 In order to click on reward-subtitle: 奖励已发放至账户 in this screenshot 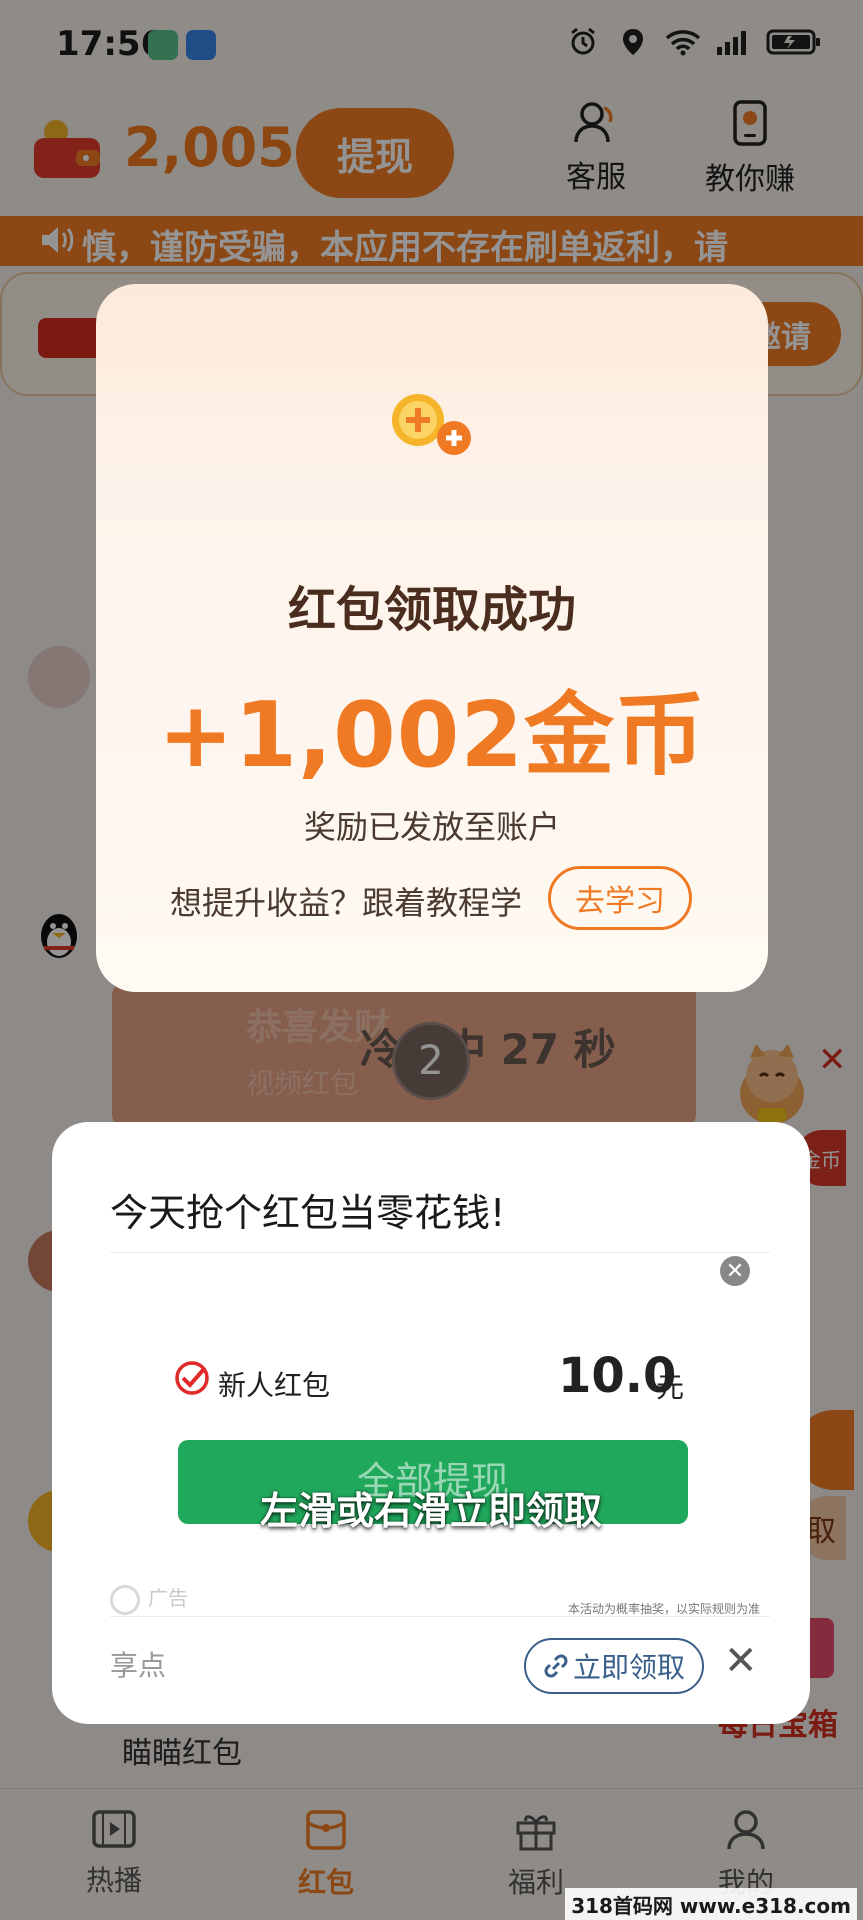, I will do `click(431, 827)`.